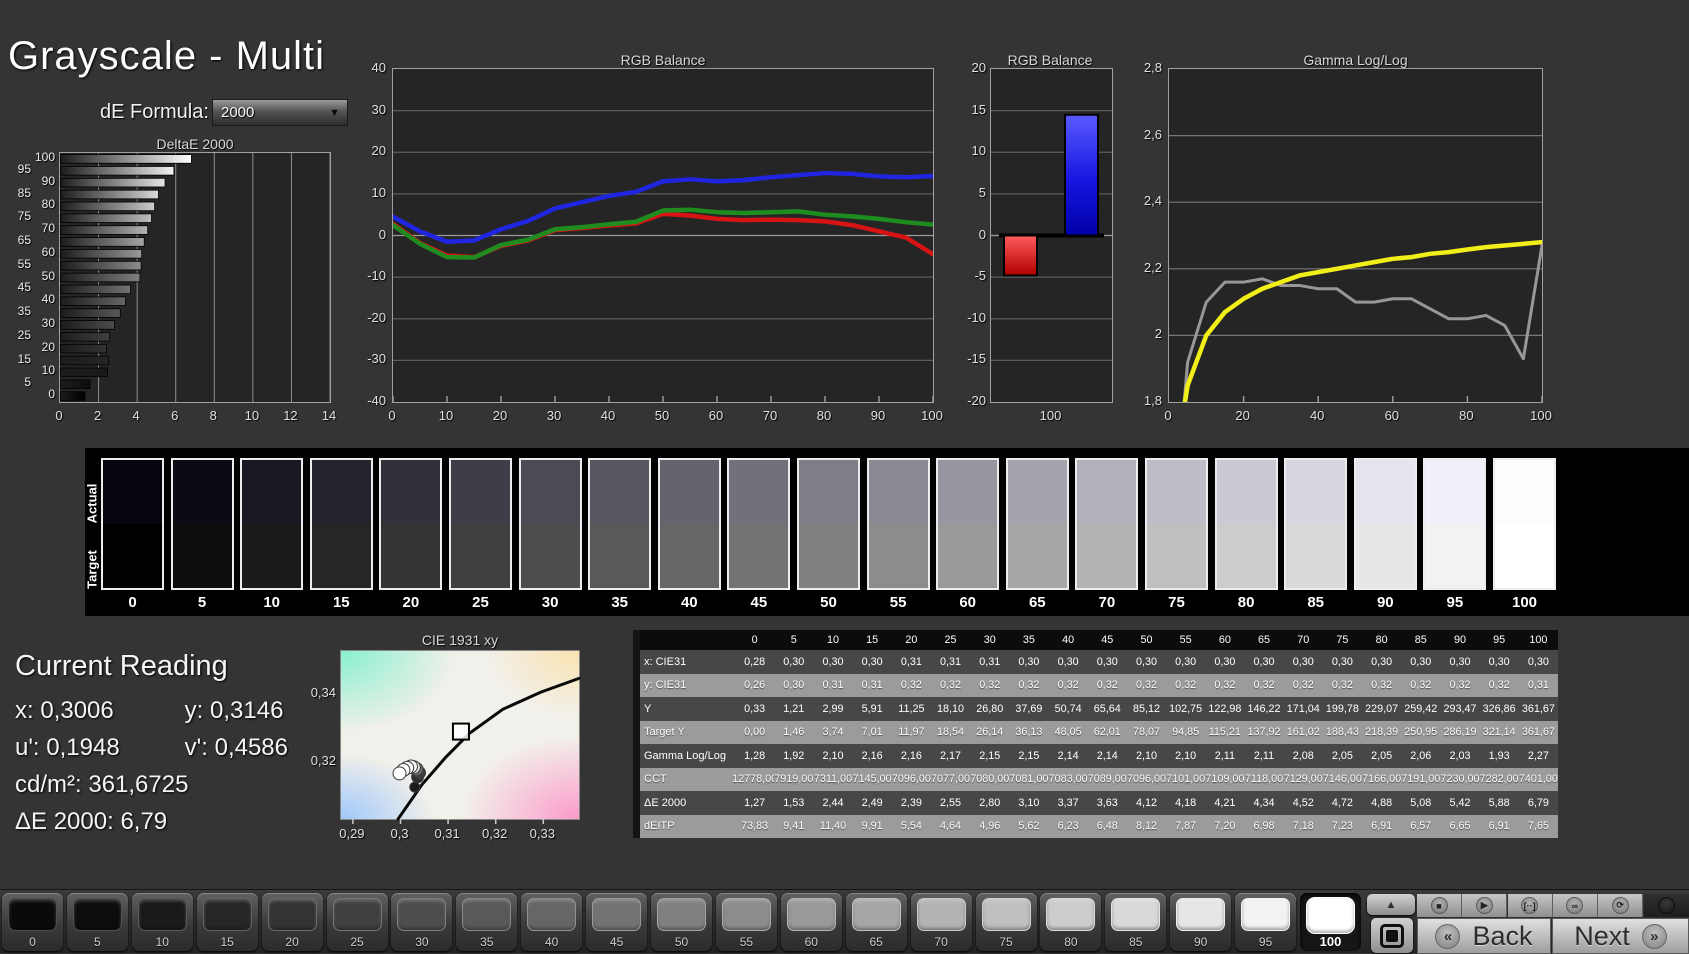 This screenshot has height=954, width=1689. Describe the element at coordinates (1621, 905) in the screenshot. I see `refresh-button: ⟳` at that location.